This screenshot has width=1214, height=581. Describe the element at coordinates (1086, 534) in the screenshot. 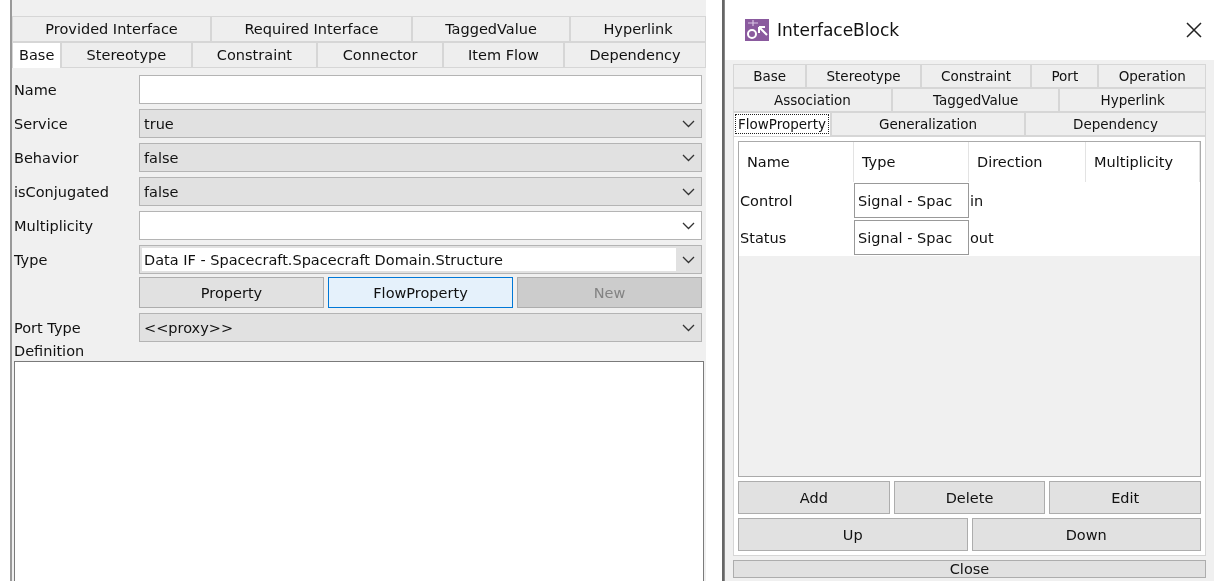

I see `button: Down` at that location.